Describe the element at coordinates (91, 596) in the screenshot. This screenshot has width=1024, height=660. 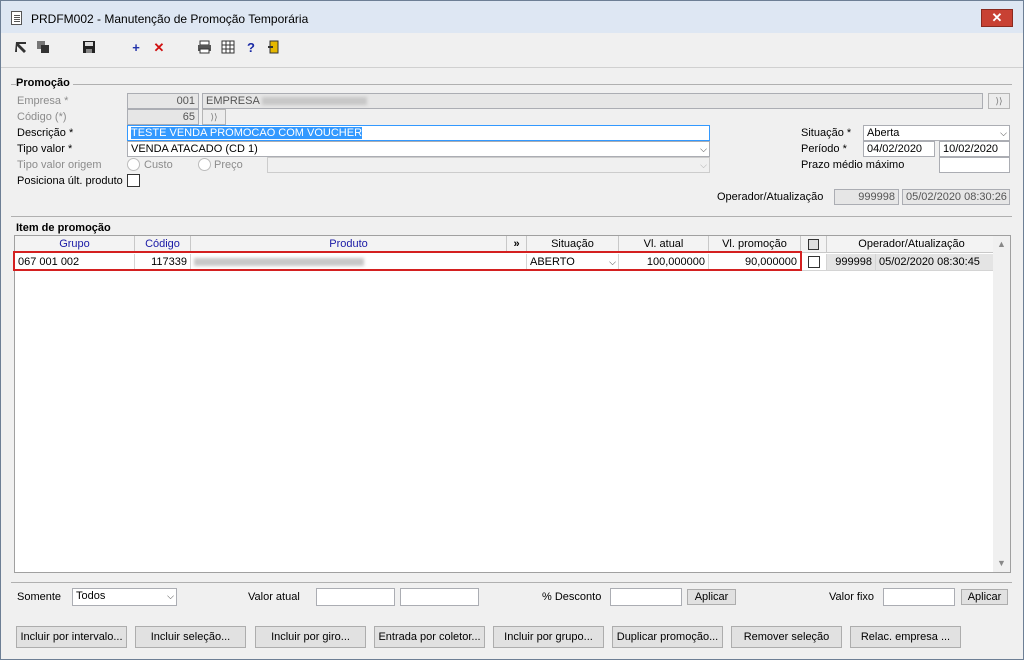
I see `somente-value: Todos` at that location.